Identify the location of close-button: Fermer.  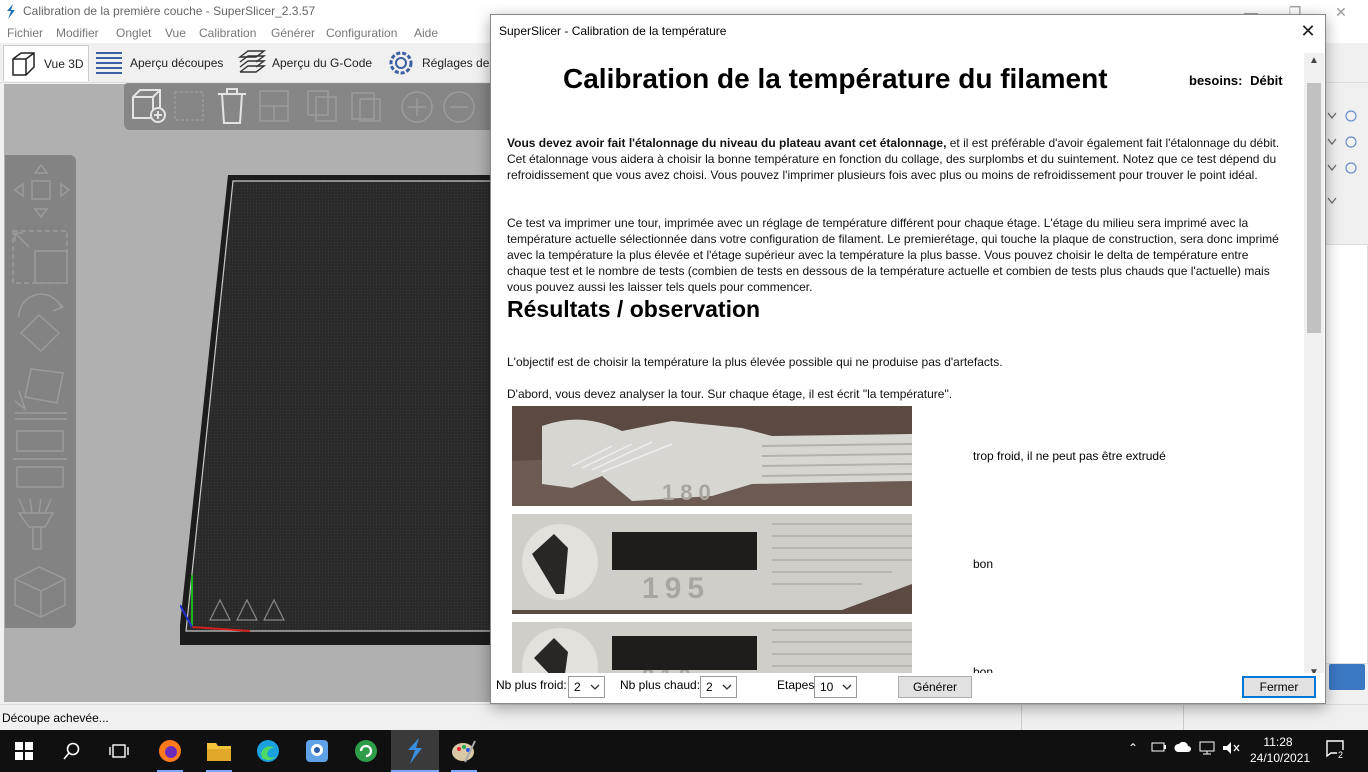
(1279, 687).